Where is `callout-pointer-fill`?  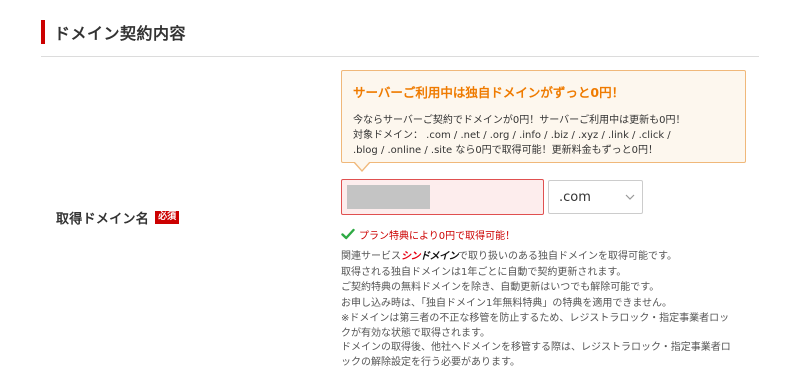
callout-pointer-fill is located at coordinates (362, 165).